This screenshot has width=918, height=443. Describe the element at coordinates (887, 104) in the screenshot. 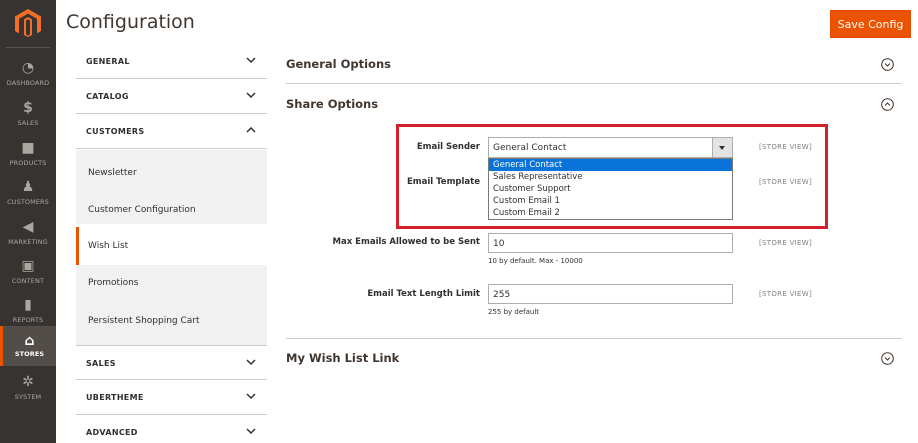

I see `collapse-circle-icon` at that location.